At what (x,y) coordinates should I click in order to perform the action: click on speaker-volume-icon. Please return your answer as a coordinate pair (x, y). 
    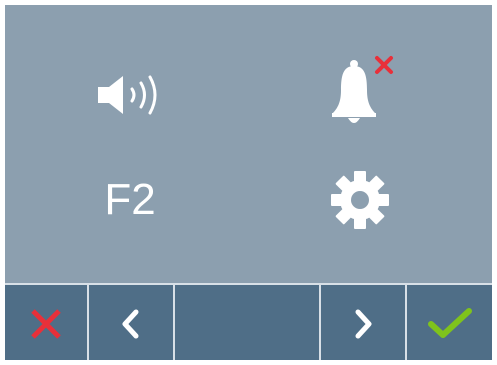
    Looking at the image, I should click on (127, 95).